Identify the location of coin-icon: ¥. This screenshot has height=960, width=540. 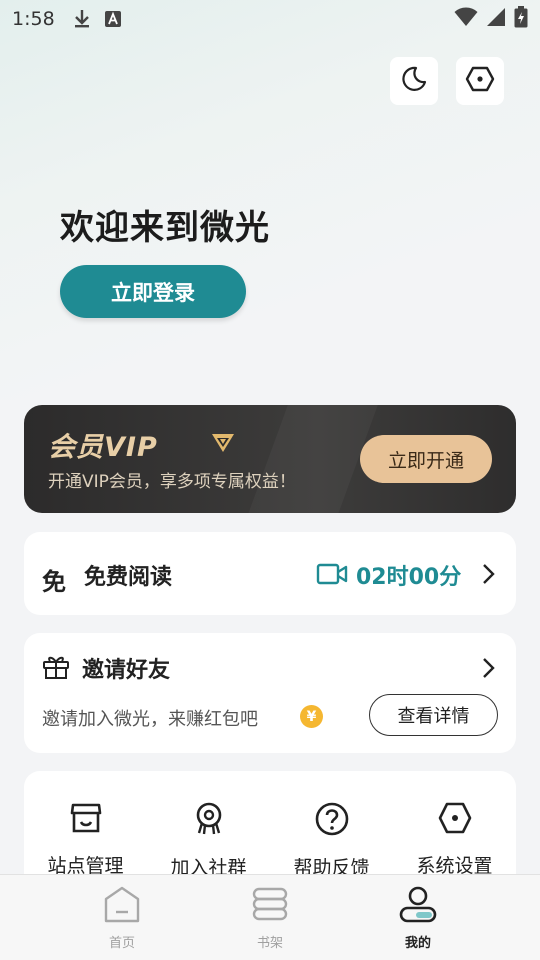
(311, 716).